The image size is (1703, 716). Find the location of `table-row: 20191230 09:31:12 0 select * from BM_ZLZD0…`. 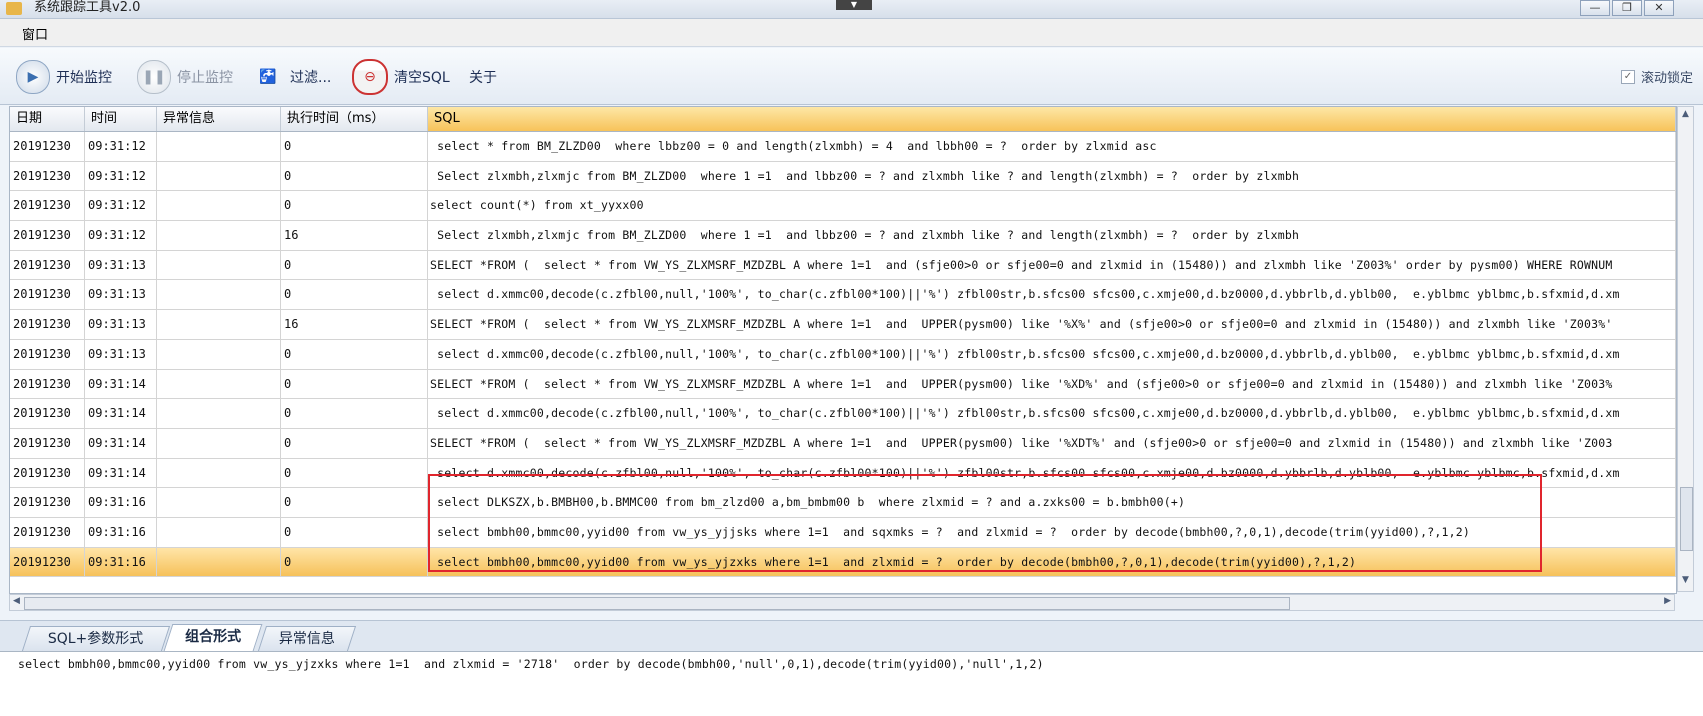

table-row: 20191230 09:31:12 0 select * from BM_ZLZD0… is located at coordinates (843, 147).